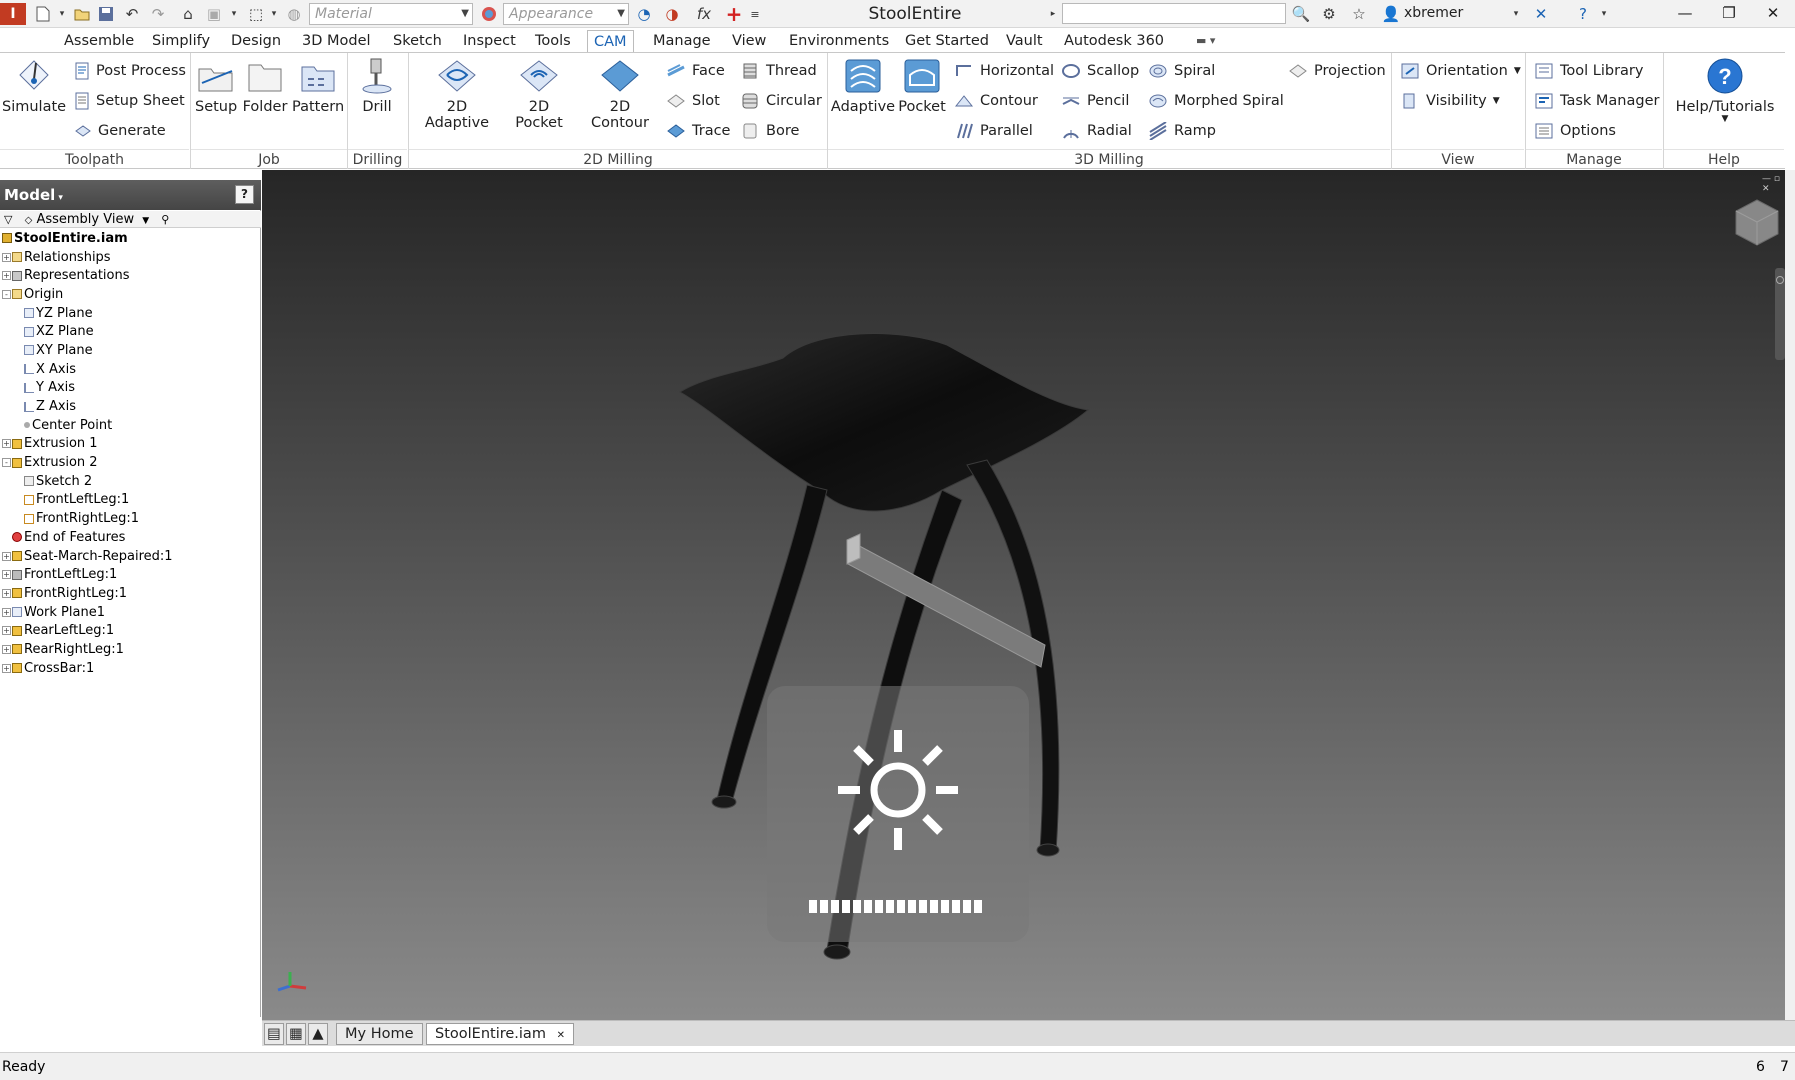  Describe the element at coordinates (129, 101) in the screenshot. I see `setup-sheet-button: Setup Sheet` at that location.